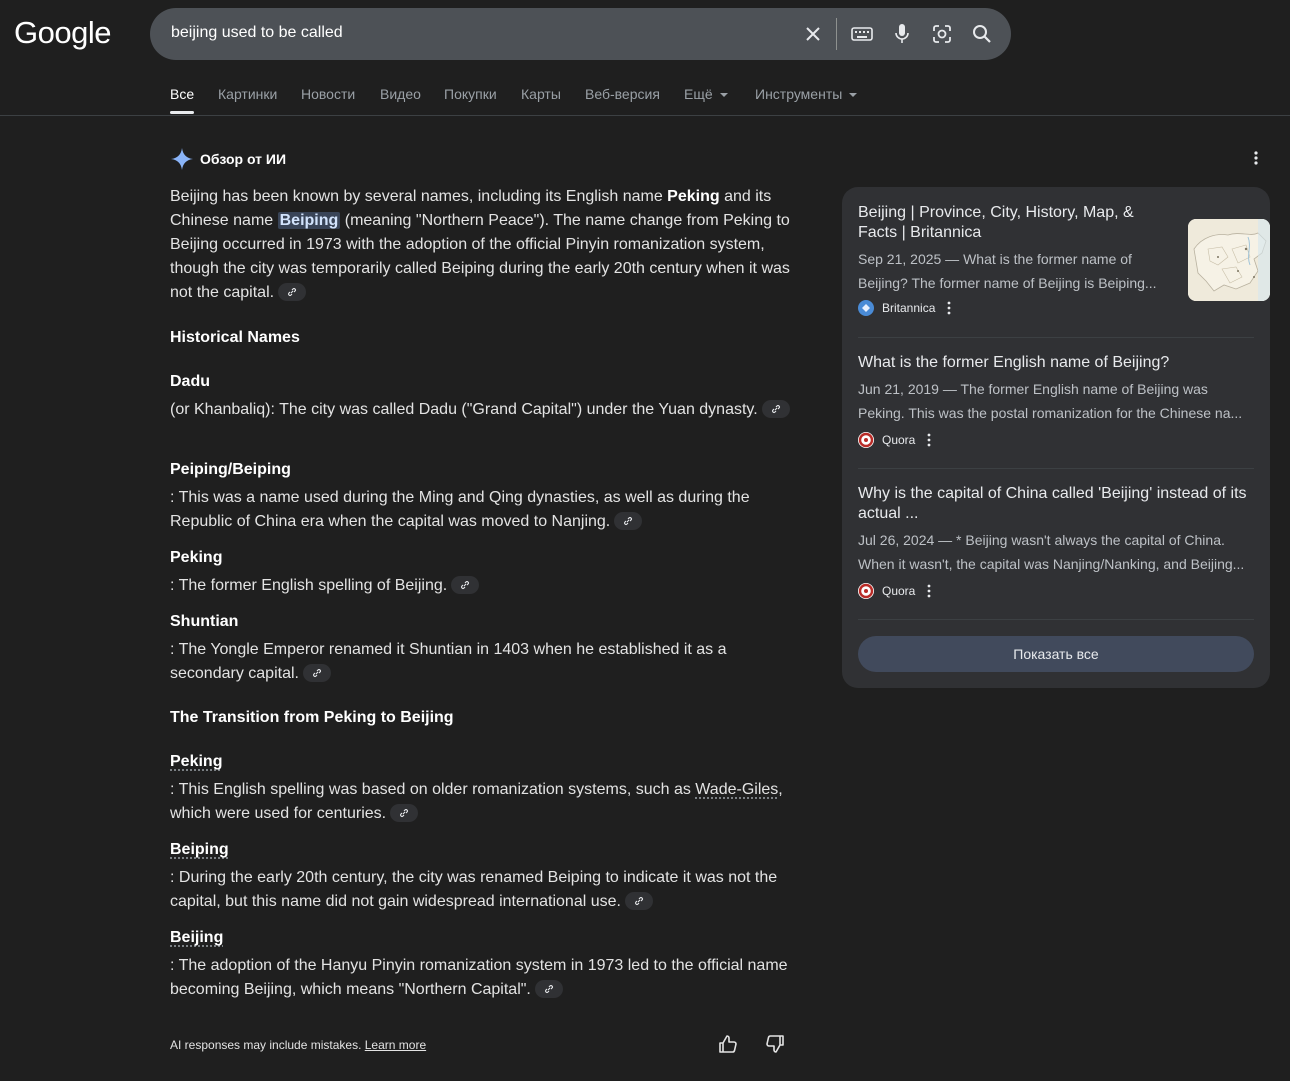 This screenshot has width=1290, height=1081. Describe the element at coordinates (243, 159) in the screenshot. I see `ai-overview-title: Обзор от ИИ` at that location.